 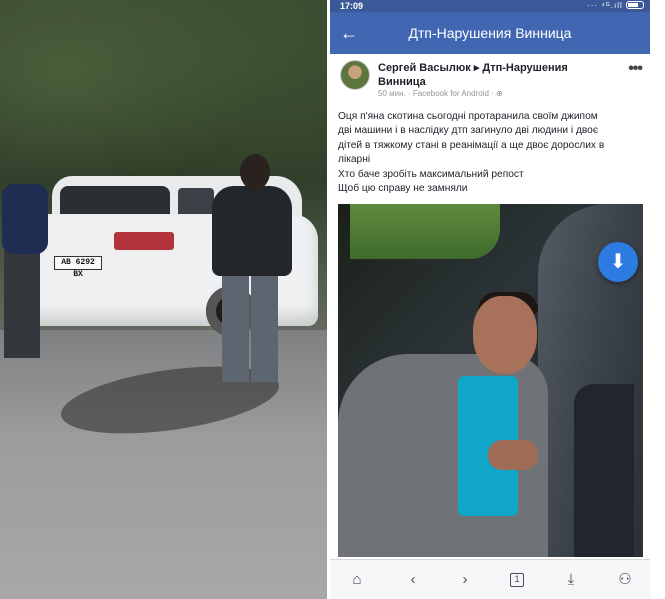 I want to click on page-title: Дтп-Нарушения Винница, so click(x=490, y=33).